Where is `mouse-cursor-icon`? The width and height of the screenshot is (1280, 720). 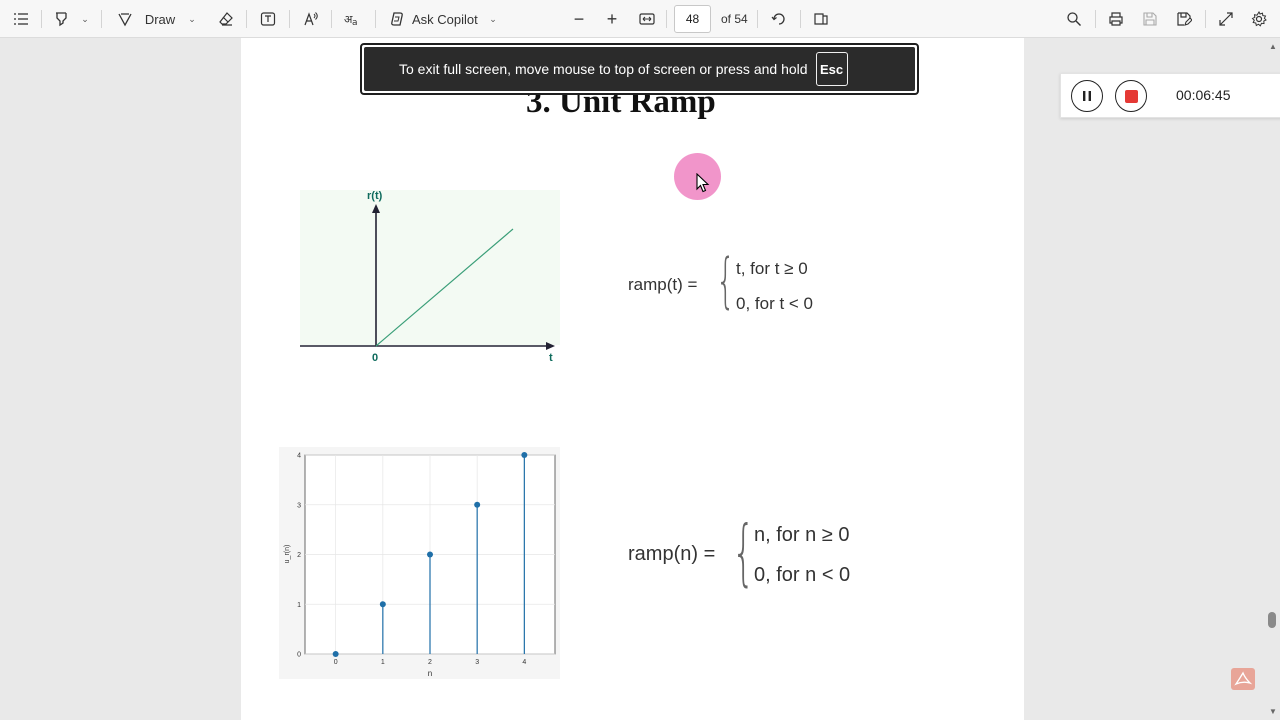
mouse-cursor-icon is located at coordinates (703, 183).